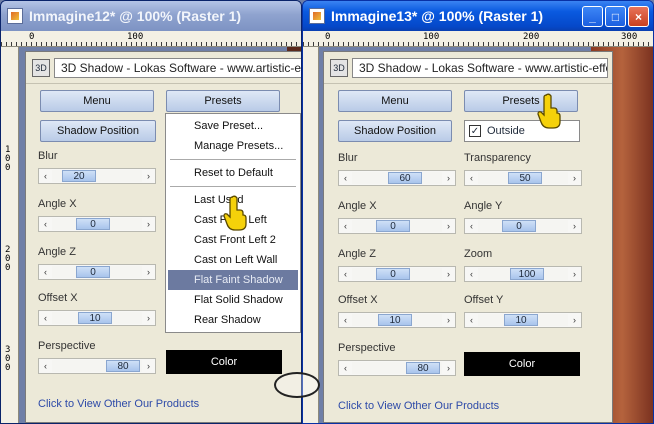 This screenshot has width=654, height=424. What do you see at coordinates (527, 274) in the screenshot?
I see `slider-value: 100` at bounding box center [527, 274].